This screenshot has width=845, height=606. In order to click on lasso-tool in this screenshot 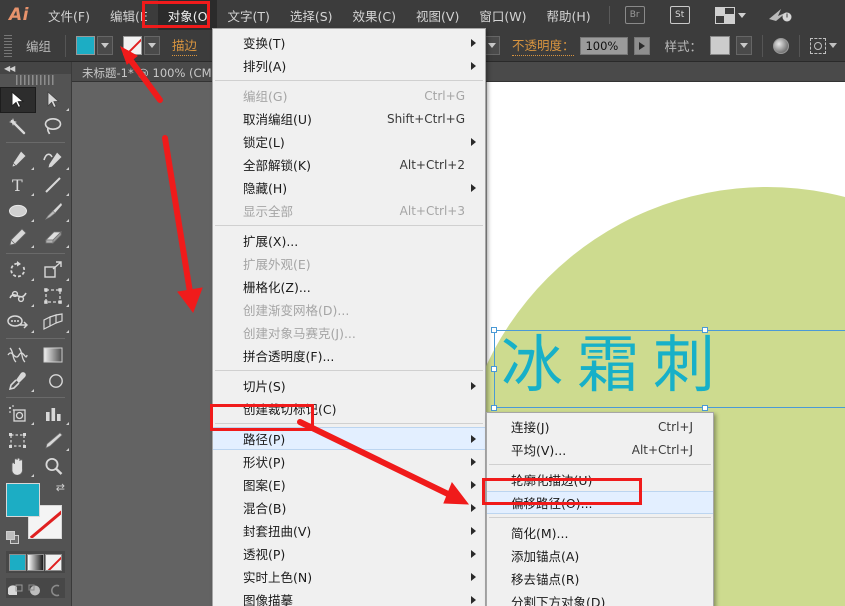, I will do `click(54, 126)`.